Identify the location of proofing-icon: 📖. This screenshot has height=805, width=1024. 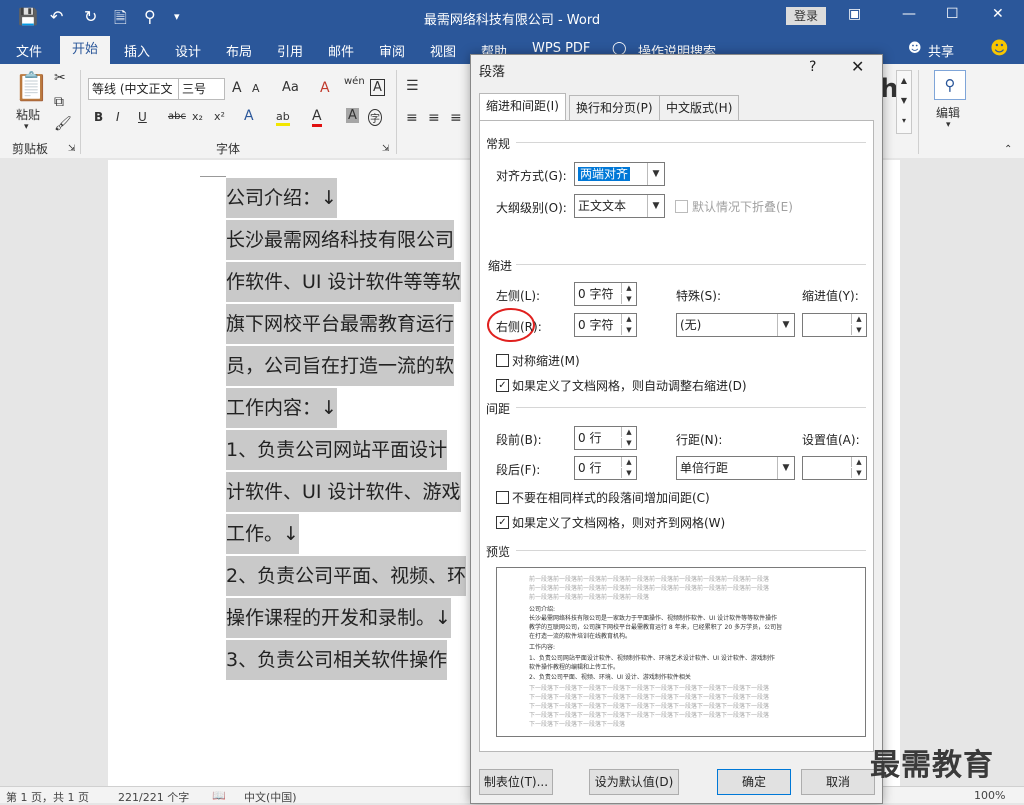
(219, 795).